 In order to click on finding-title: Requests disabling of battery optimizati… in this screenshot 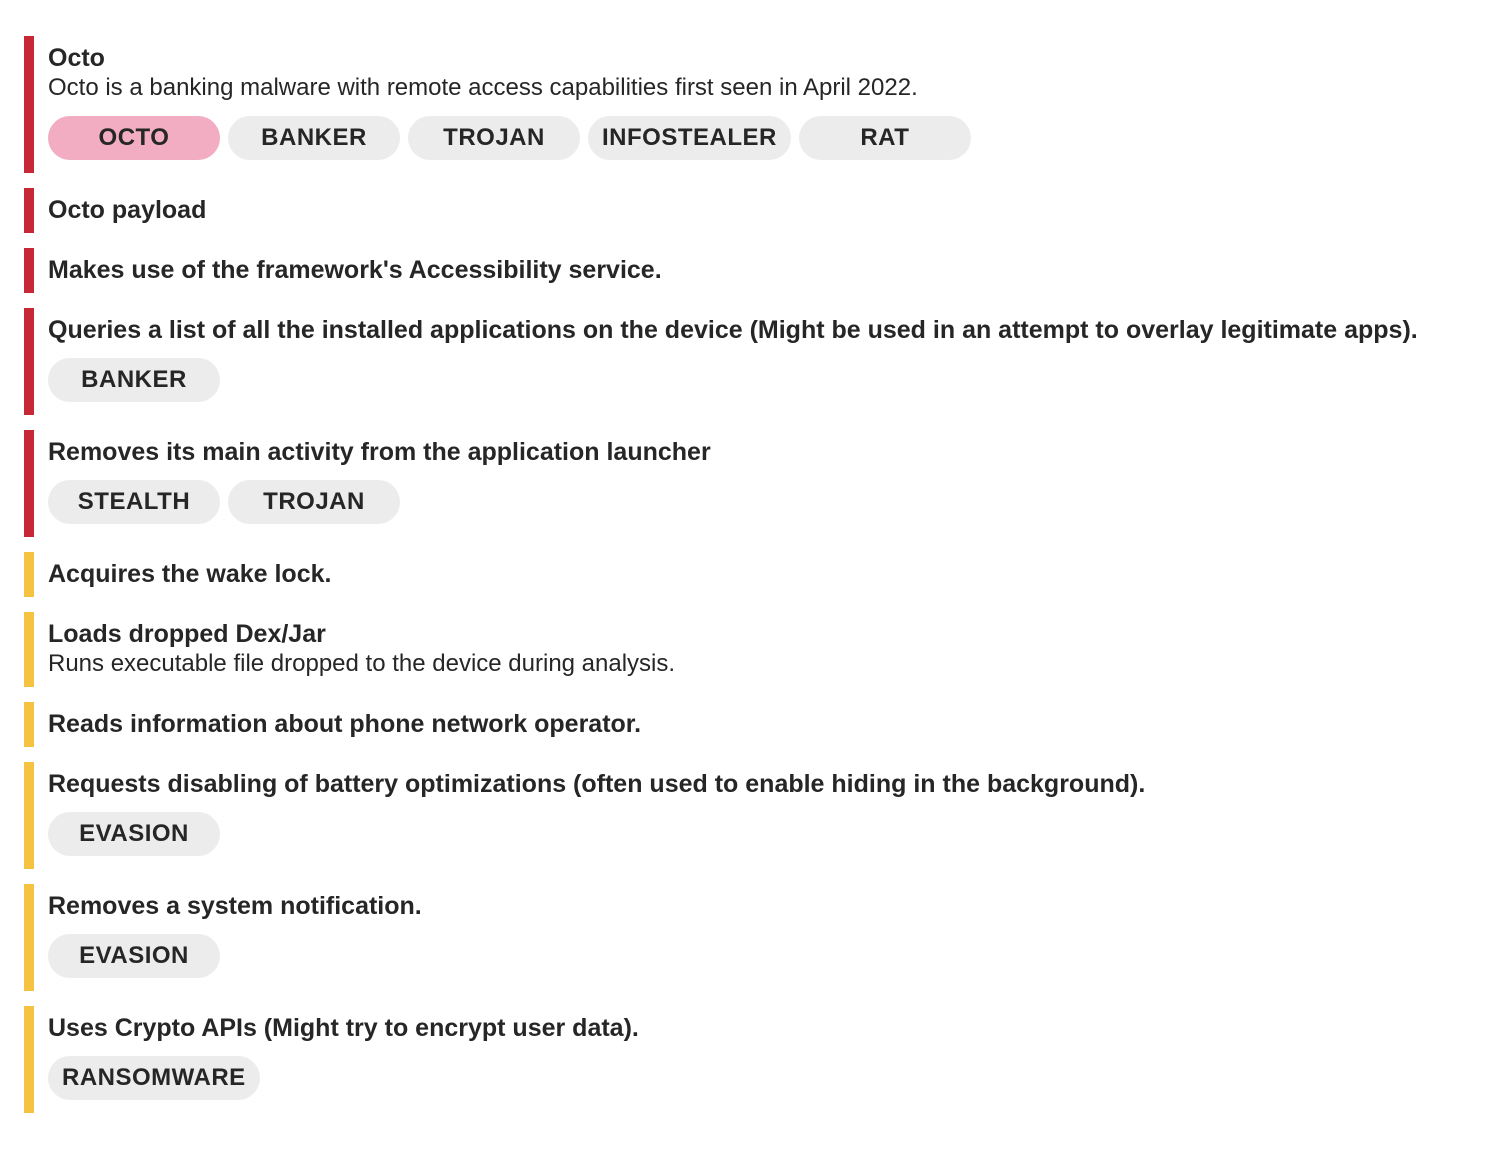, I will do `click(597, 784)`.